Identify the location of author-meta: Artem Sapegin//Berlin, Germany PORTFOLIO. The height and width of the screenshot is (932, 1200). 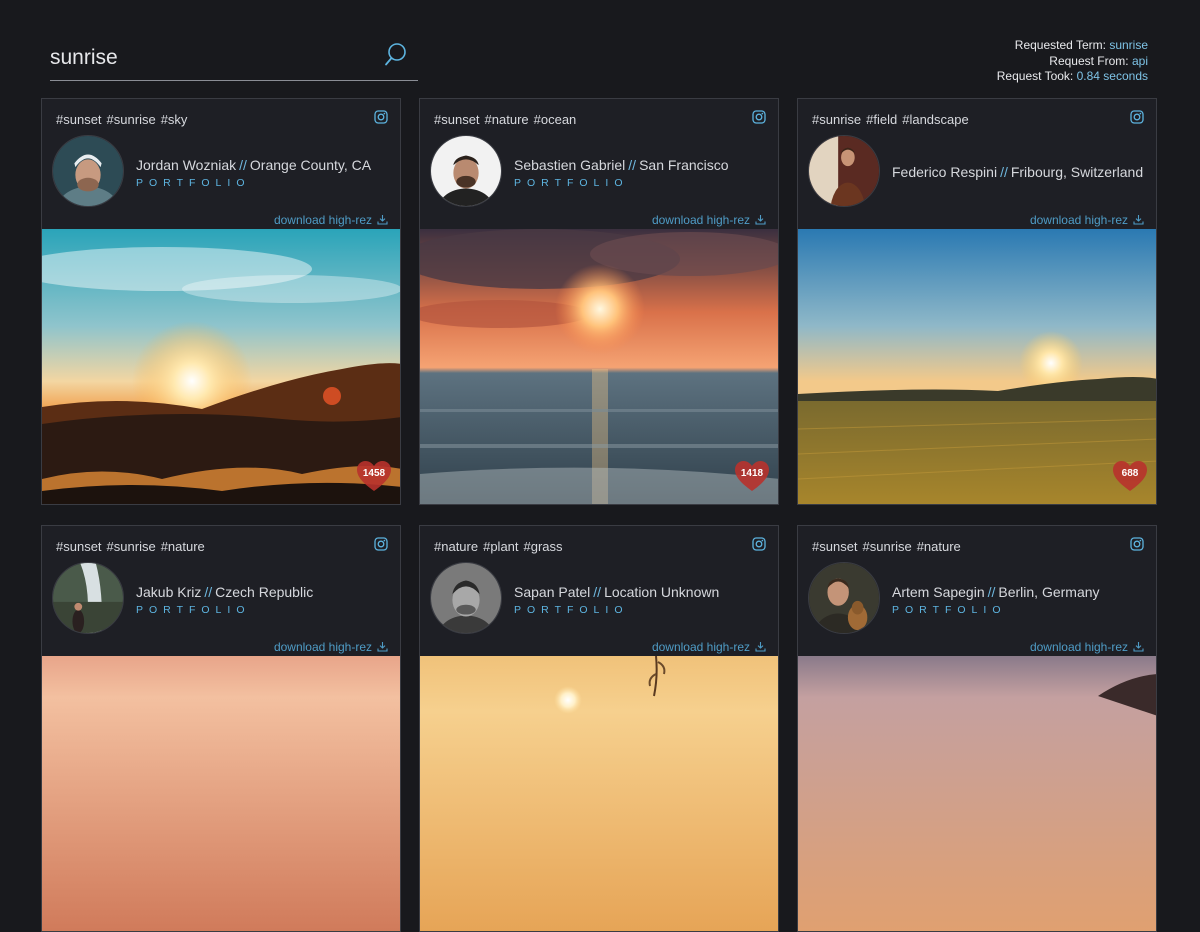
(996, 600).